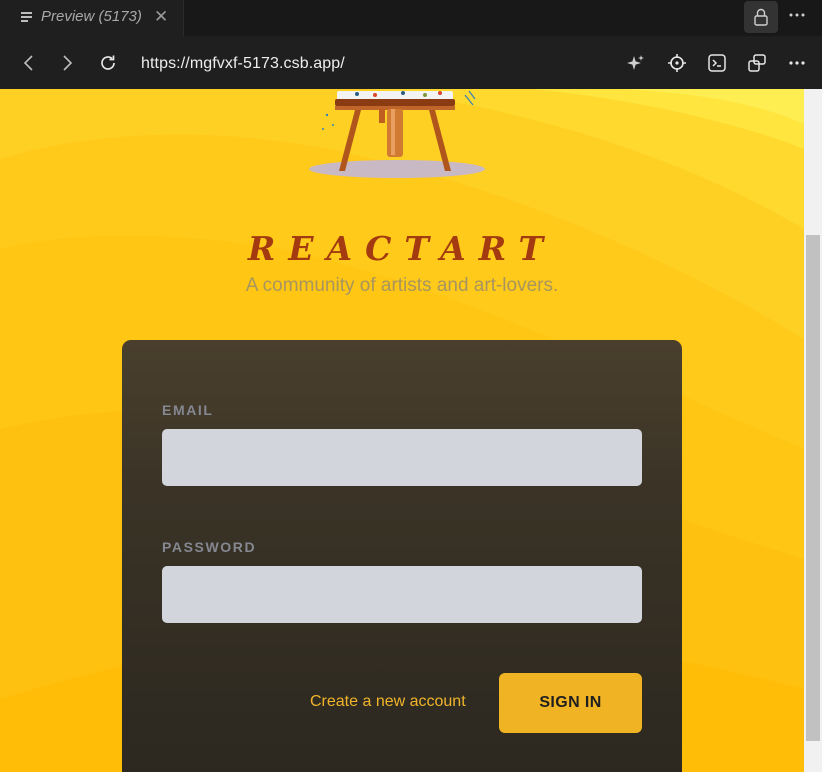 The height and width of the screenshot is (772, 822). What do you see at coordinates (243, 64) in the screenshot?
I see `url-field: https://mgfvxf-5173.csb.app/` at bounding box center [243, 64].